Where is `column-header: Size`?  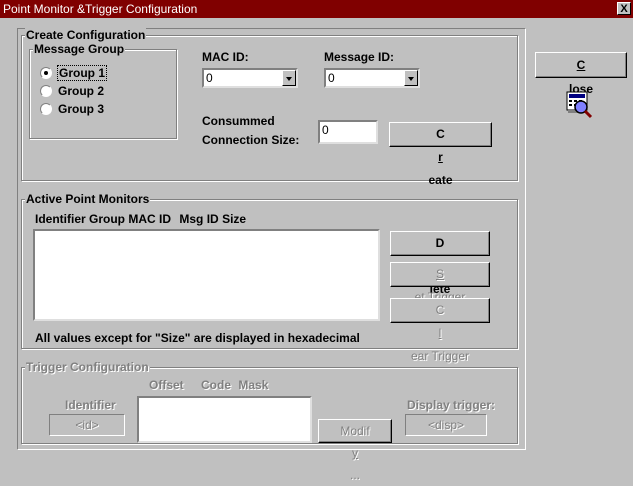 column-header: Size is located at coordinates (234, 219).